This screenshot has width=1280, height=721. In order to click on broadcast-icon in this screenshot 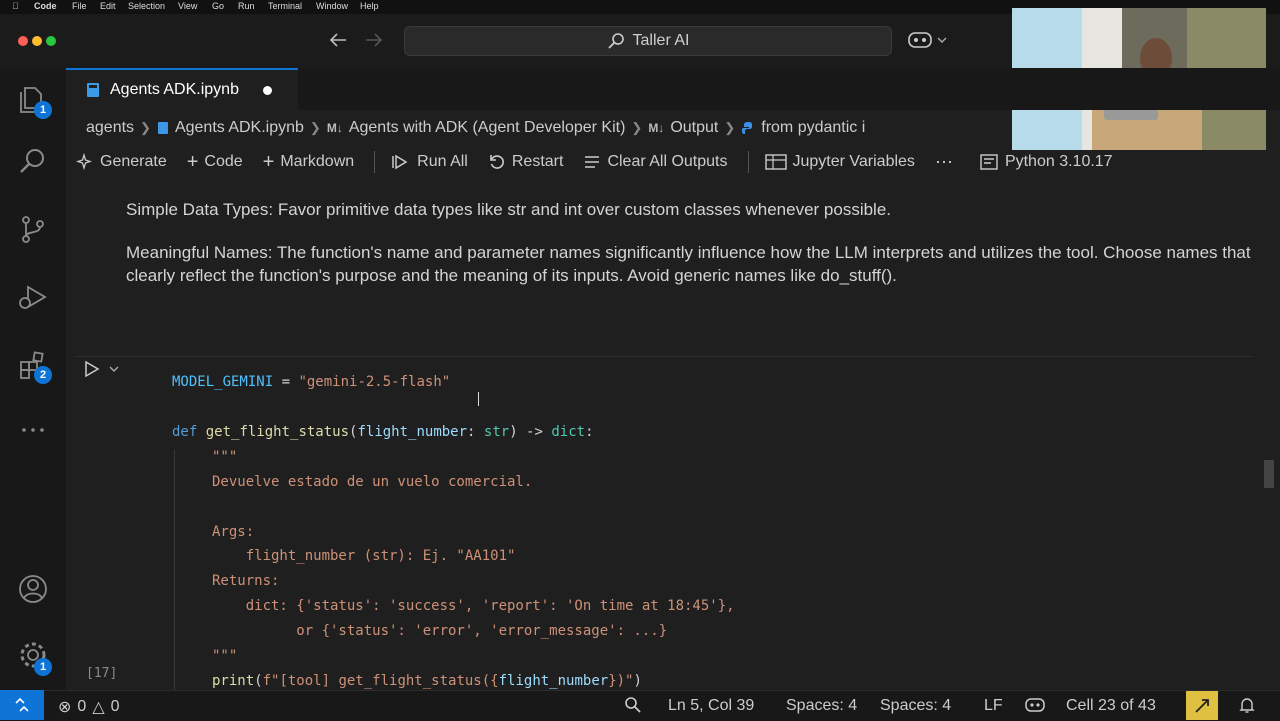, I will do `click(1202, 705)`.